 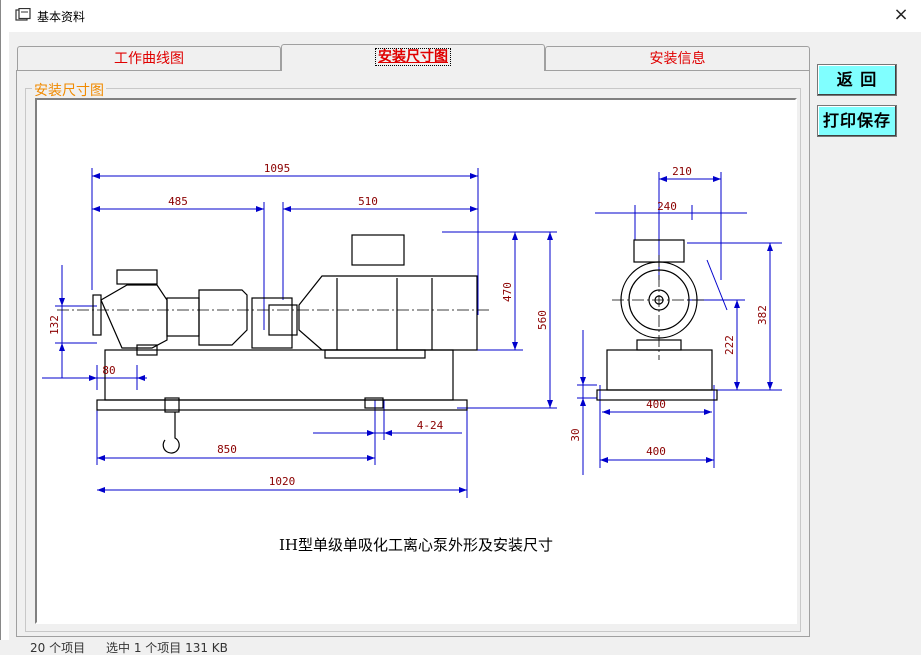 I want to click on tab-install-info-label: 安装信息, so click(x=677, y=59).